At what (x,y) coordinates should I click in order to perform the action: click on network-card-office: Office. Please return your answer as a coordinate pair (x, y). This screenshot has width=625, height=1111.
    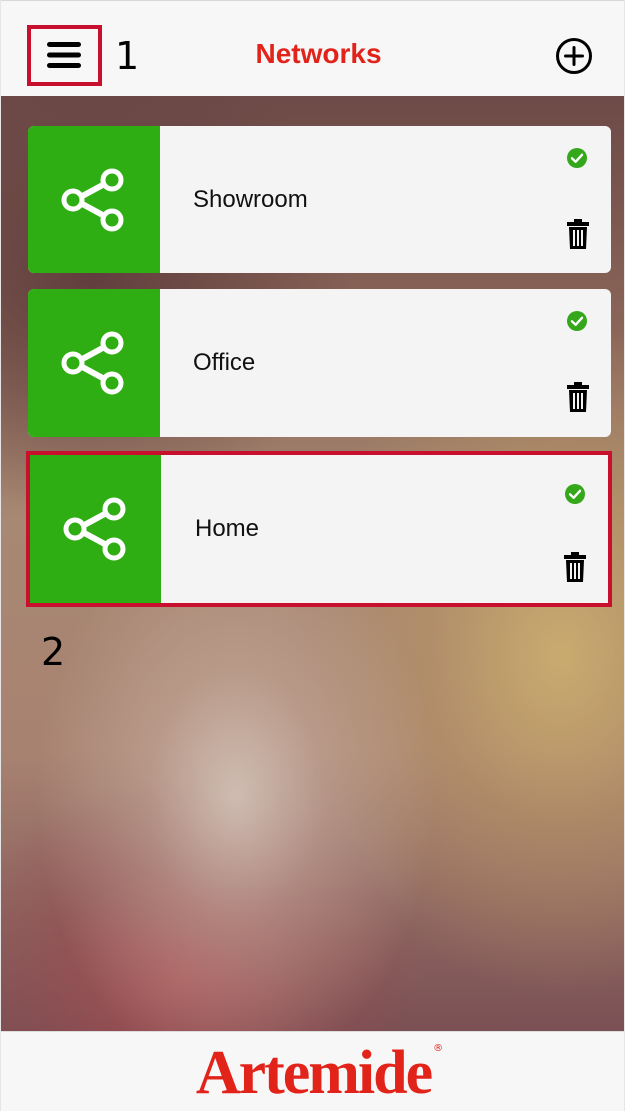
    Looking at the image, I should click on (319, 363).